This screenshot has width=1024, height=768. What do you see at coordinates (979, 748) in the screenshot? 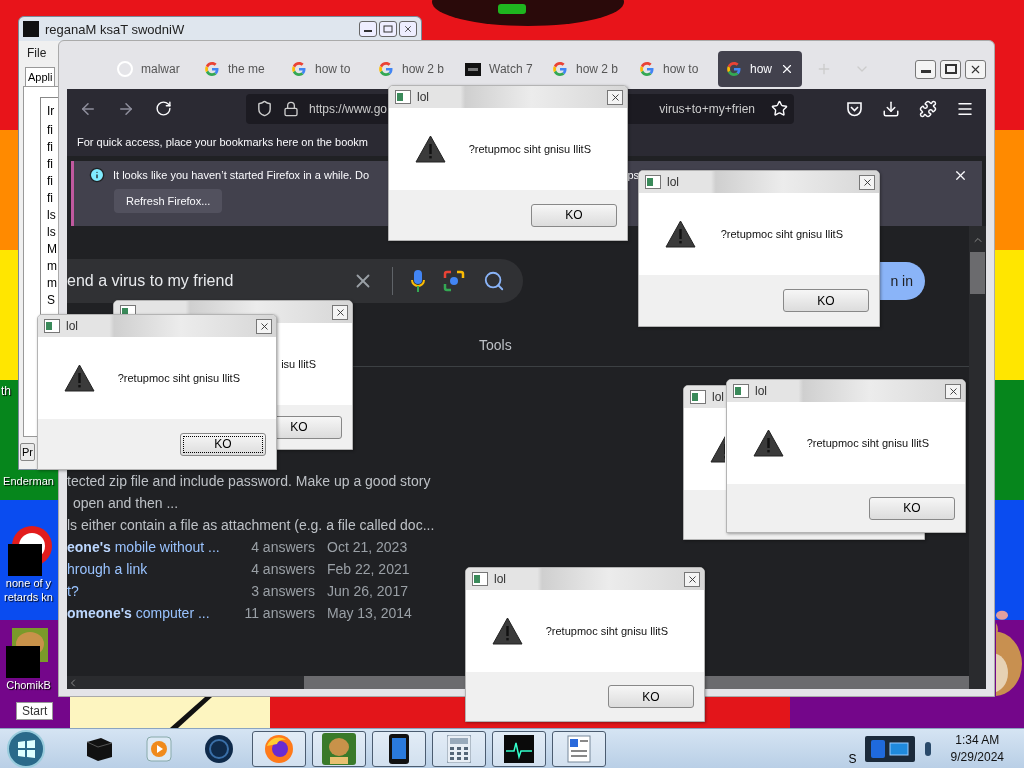
I see `clock: 1:34 AM 9/29/2024` at bounding box center [979, 748].